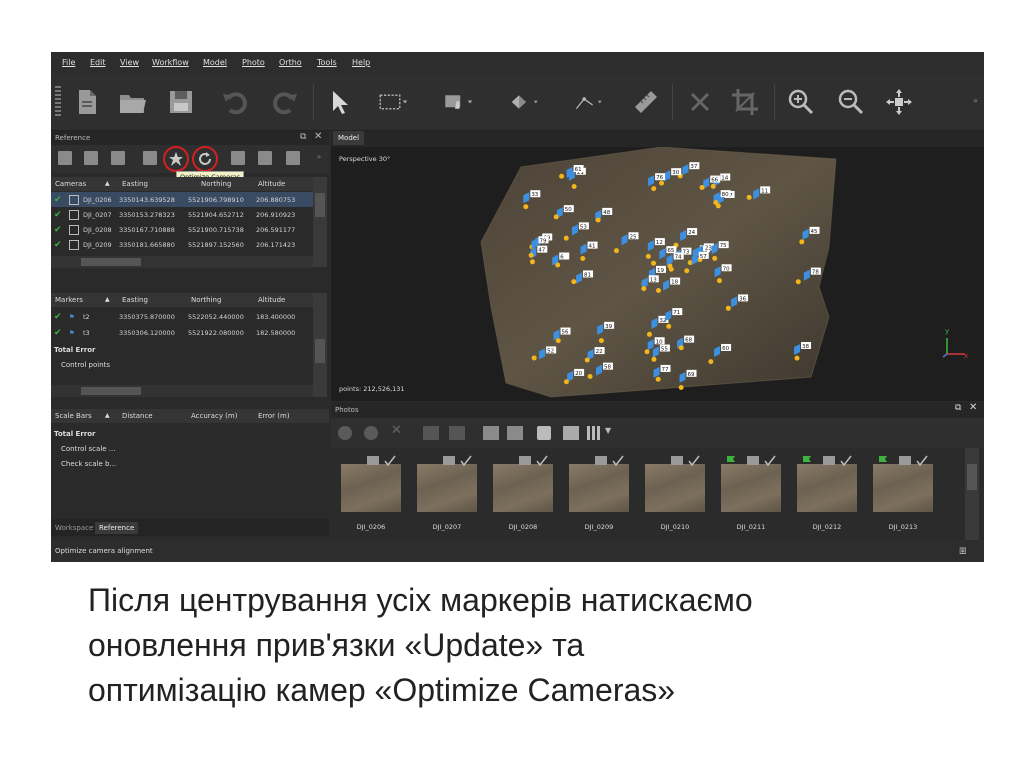 The height and width of the screenshot is (767, 1024). What do you see at coordinates (205, 159) in the screenshot?
I see `optimize-cameras-button` at bounding box center [205, 159].